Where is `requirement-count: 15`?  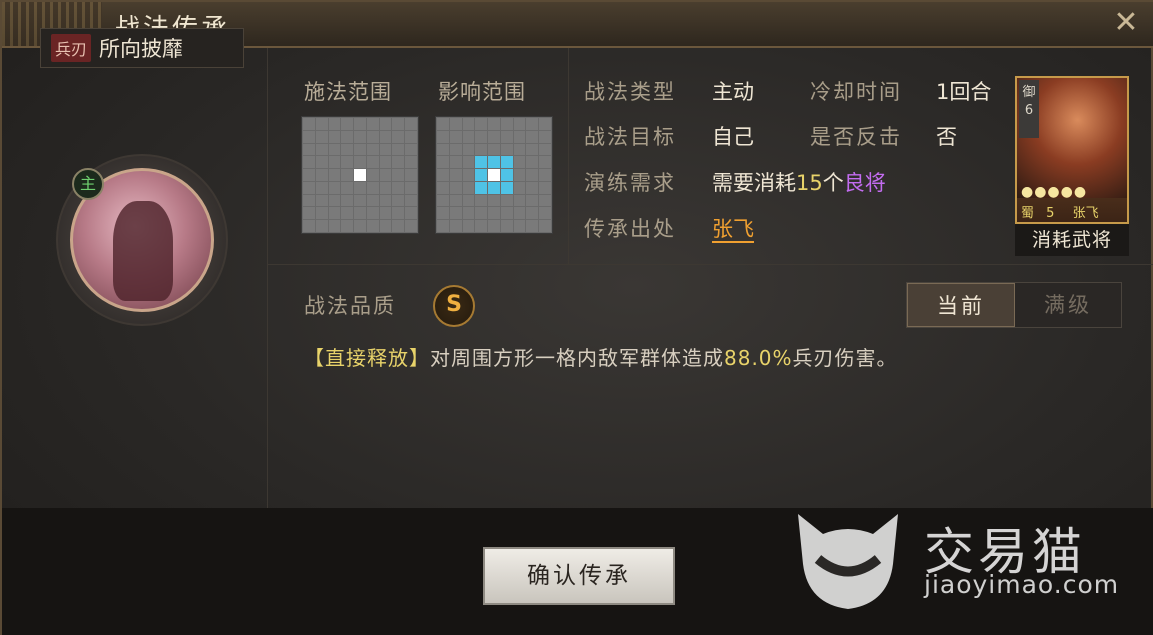 requirement-count: 15 is located at coordinates (809, 183).